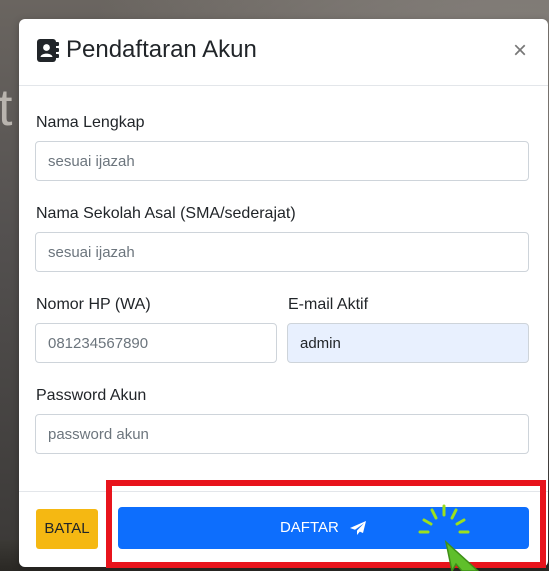 The width and height of the screenshot is (549, 571). I want to click on daftar-button: DAFTAR, so click(323, 528).